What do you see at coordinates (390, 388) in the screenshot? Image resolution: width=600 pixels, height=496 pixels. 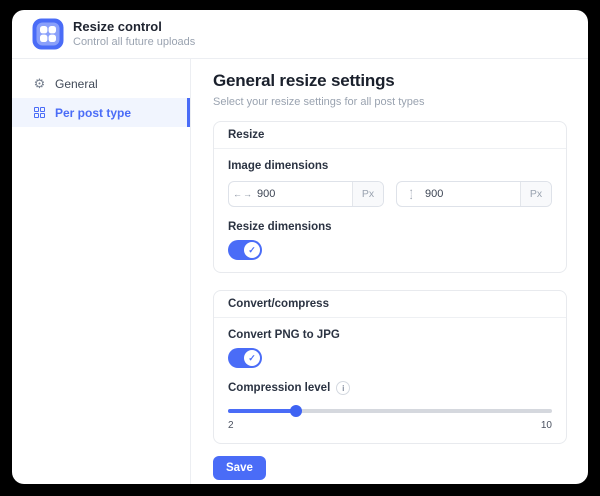 I see `compression-level-label: Compression level i` at bounding box center [390, 388].